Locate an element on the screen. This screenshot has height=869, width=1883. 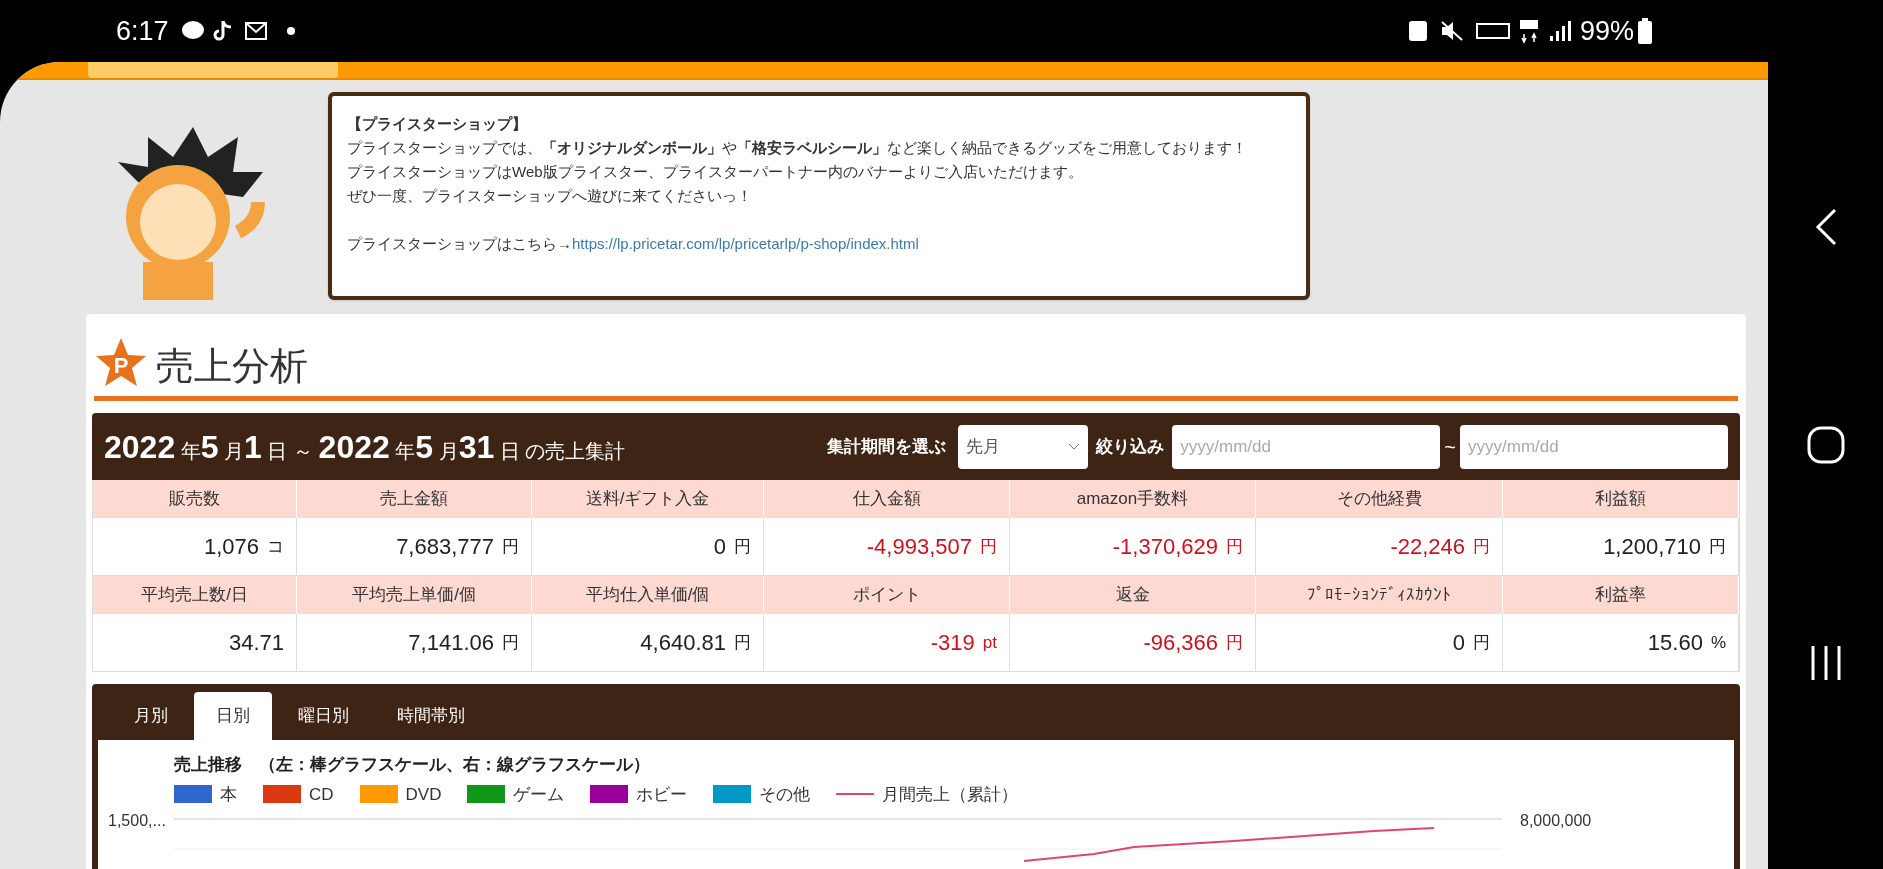
column-header: ポイント is located at coordinates (886, 595).